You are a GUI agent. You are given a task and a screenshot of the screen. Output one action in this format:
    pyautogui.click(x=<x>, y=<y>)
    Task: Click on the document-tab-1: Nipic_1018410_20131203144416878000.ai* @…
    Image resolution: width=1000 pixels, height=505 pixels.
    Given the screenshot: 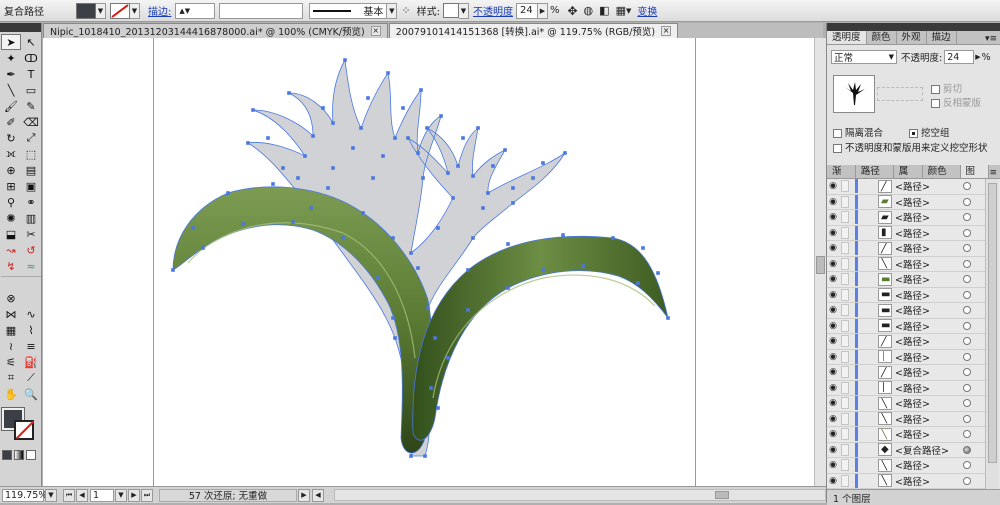 What is the action you would take?
    pyautogui.click(x=215, y=30)
    